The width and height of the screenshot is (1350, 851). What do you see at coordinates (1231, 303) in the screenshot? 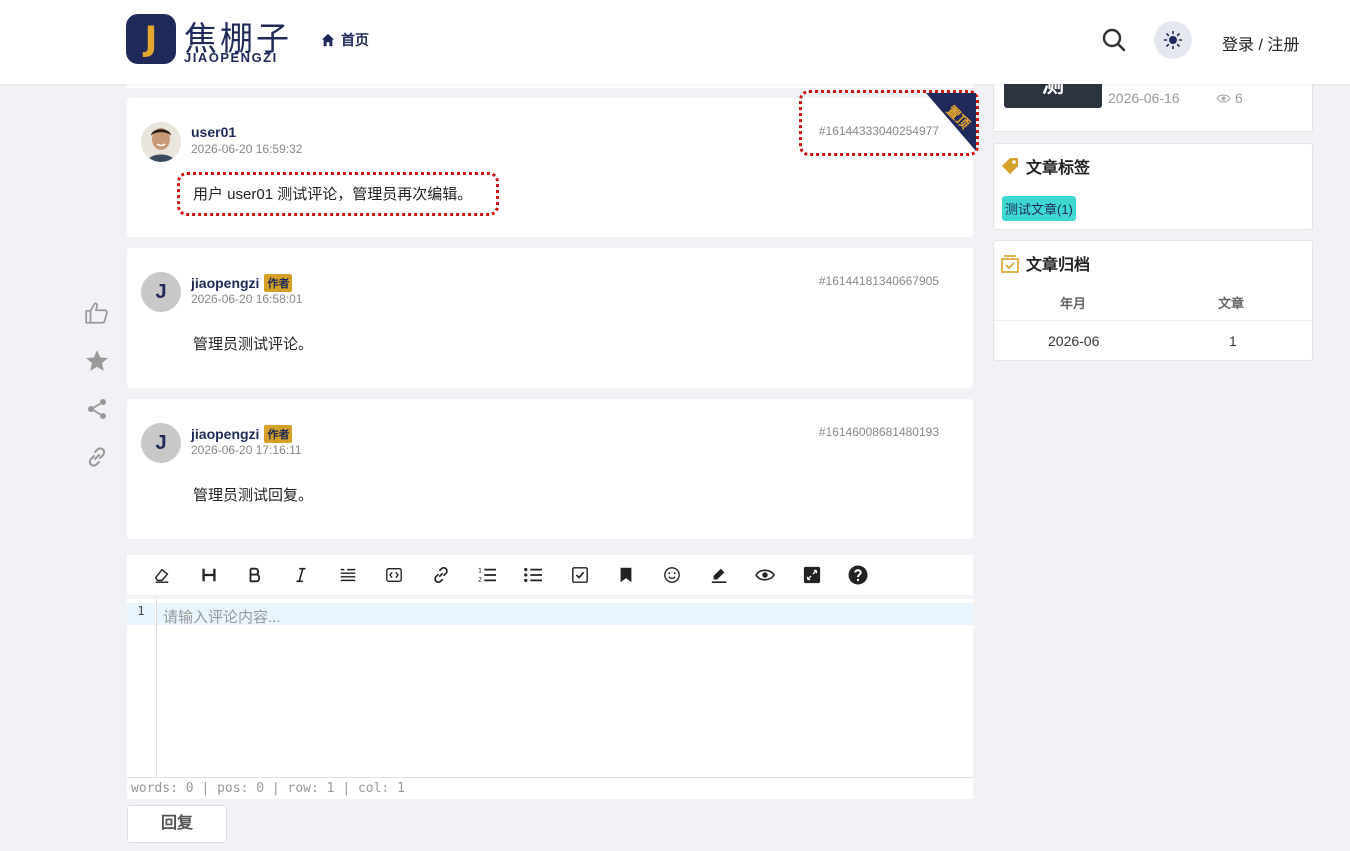
I see `archive-header-count: 文章` at bounding box center [1231, 303].